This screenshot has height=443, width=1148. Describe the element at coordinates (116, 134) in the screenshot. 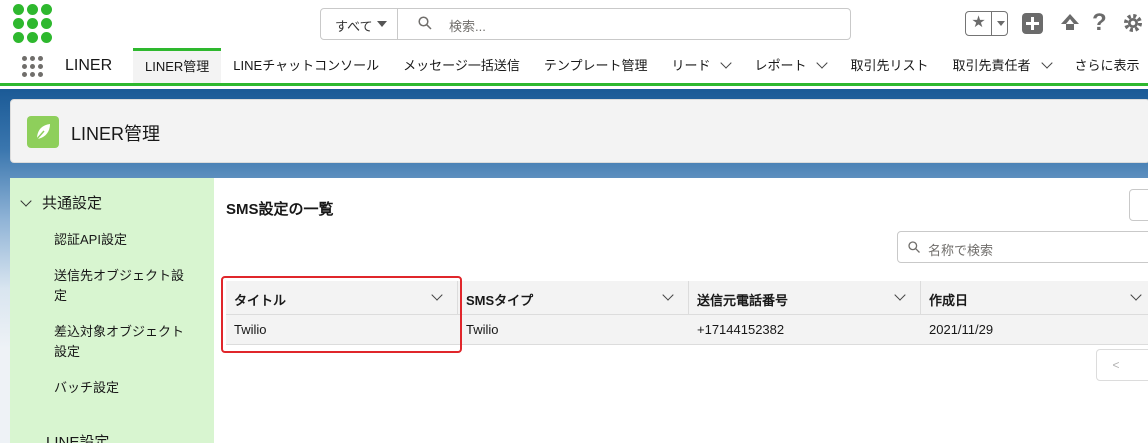

I see `page-title: LINER管理` at that location.